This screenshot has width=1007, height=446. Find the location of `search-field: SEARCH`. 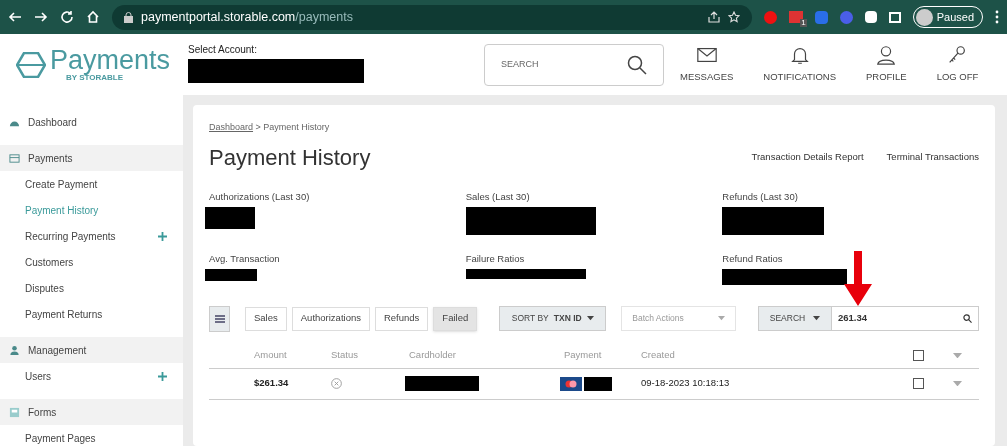

search-field: SEARCH is located at coordinates (574, 64).